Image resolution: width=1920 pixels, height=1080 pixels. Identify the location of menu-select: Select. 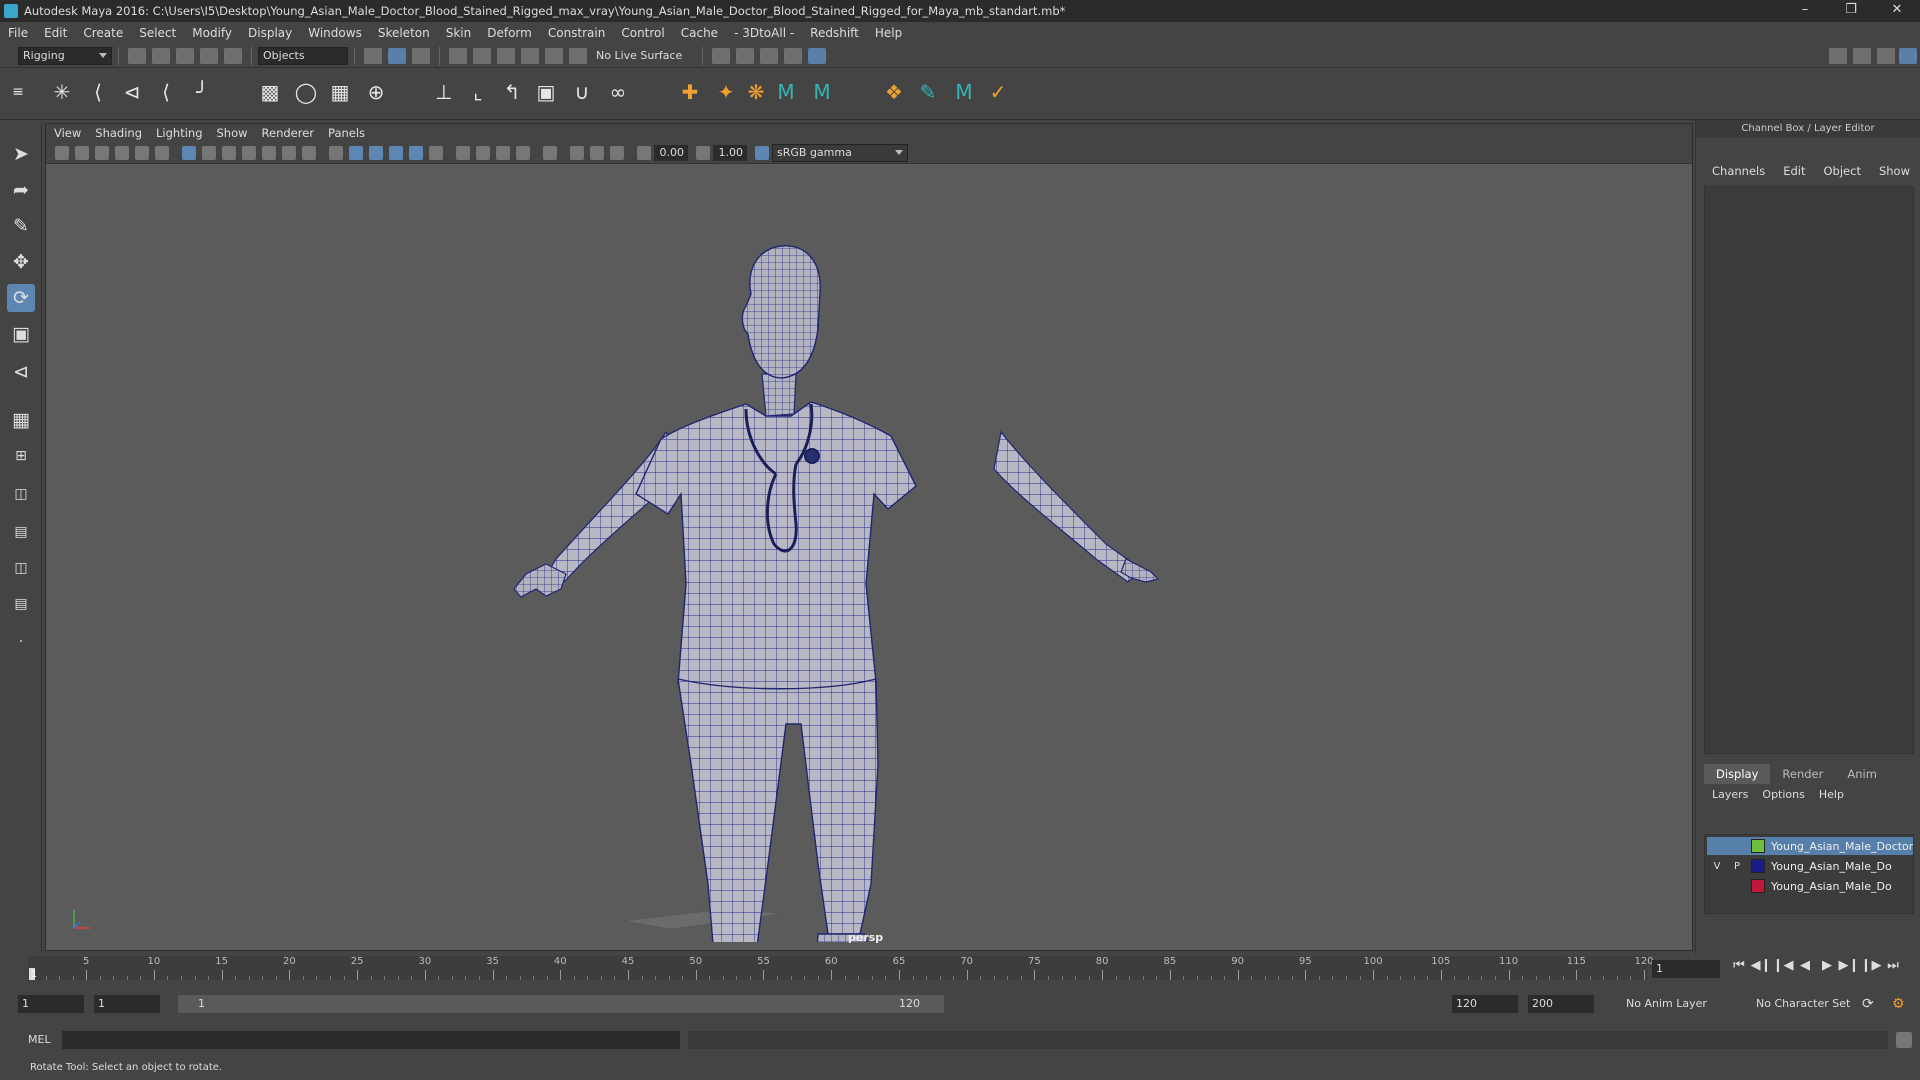
(157, 33).